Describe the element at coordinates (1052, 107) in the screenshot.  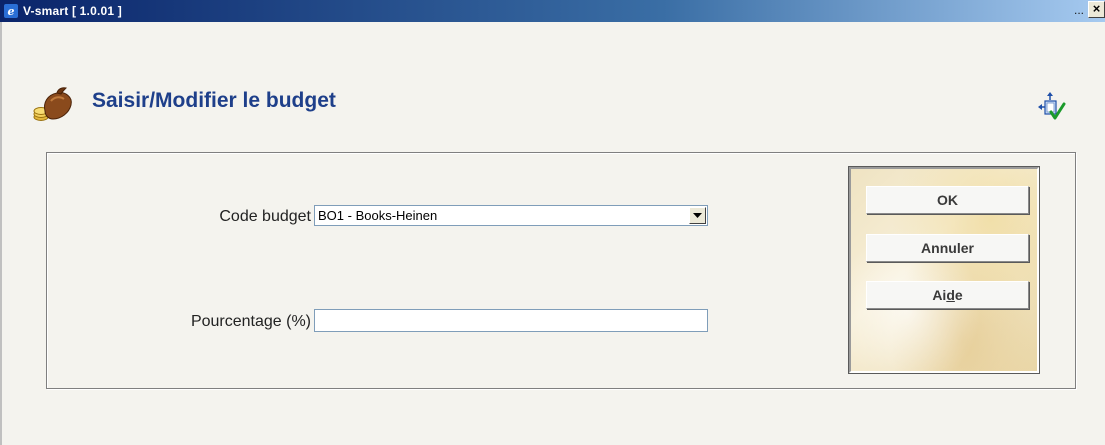
I see `adjust-check-icon` at that location.